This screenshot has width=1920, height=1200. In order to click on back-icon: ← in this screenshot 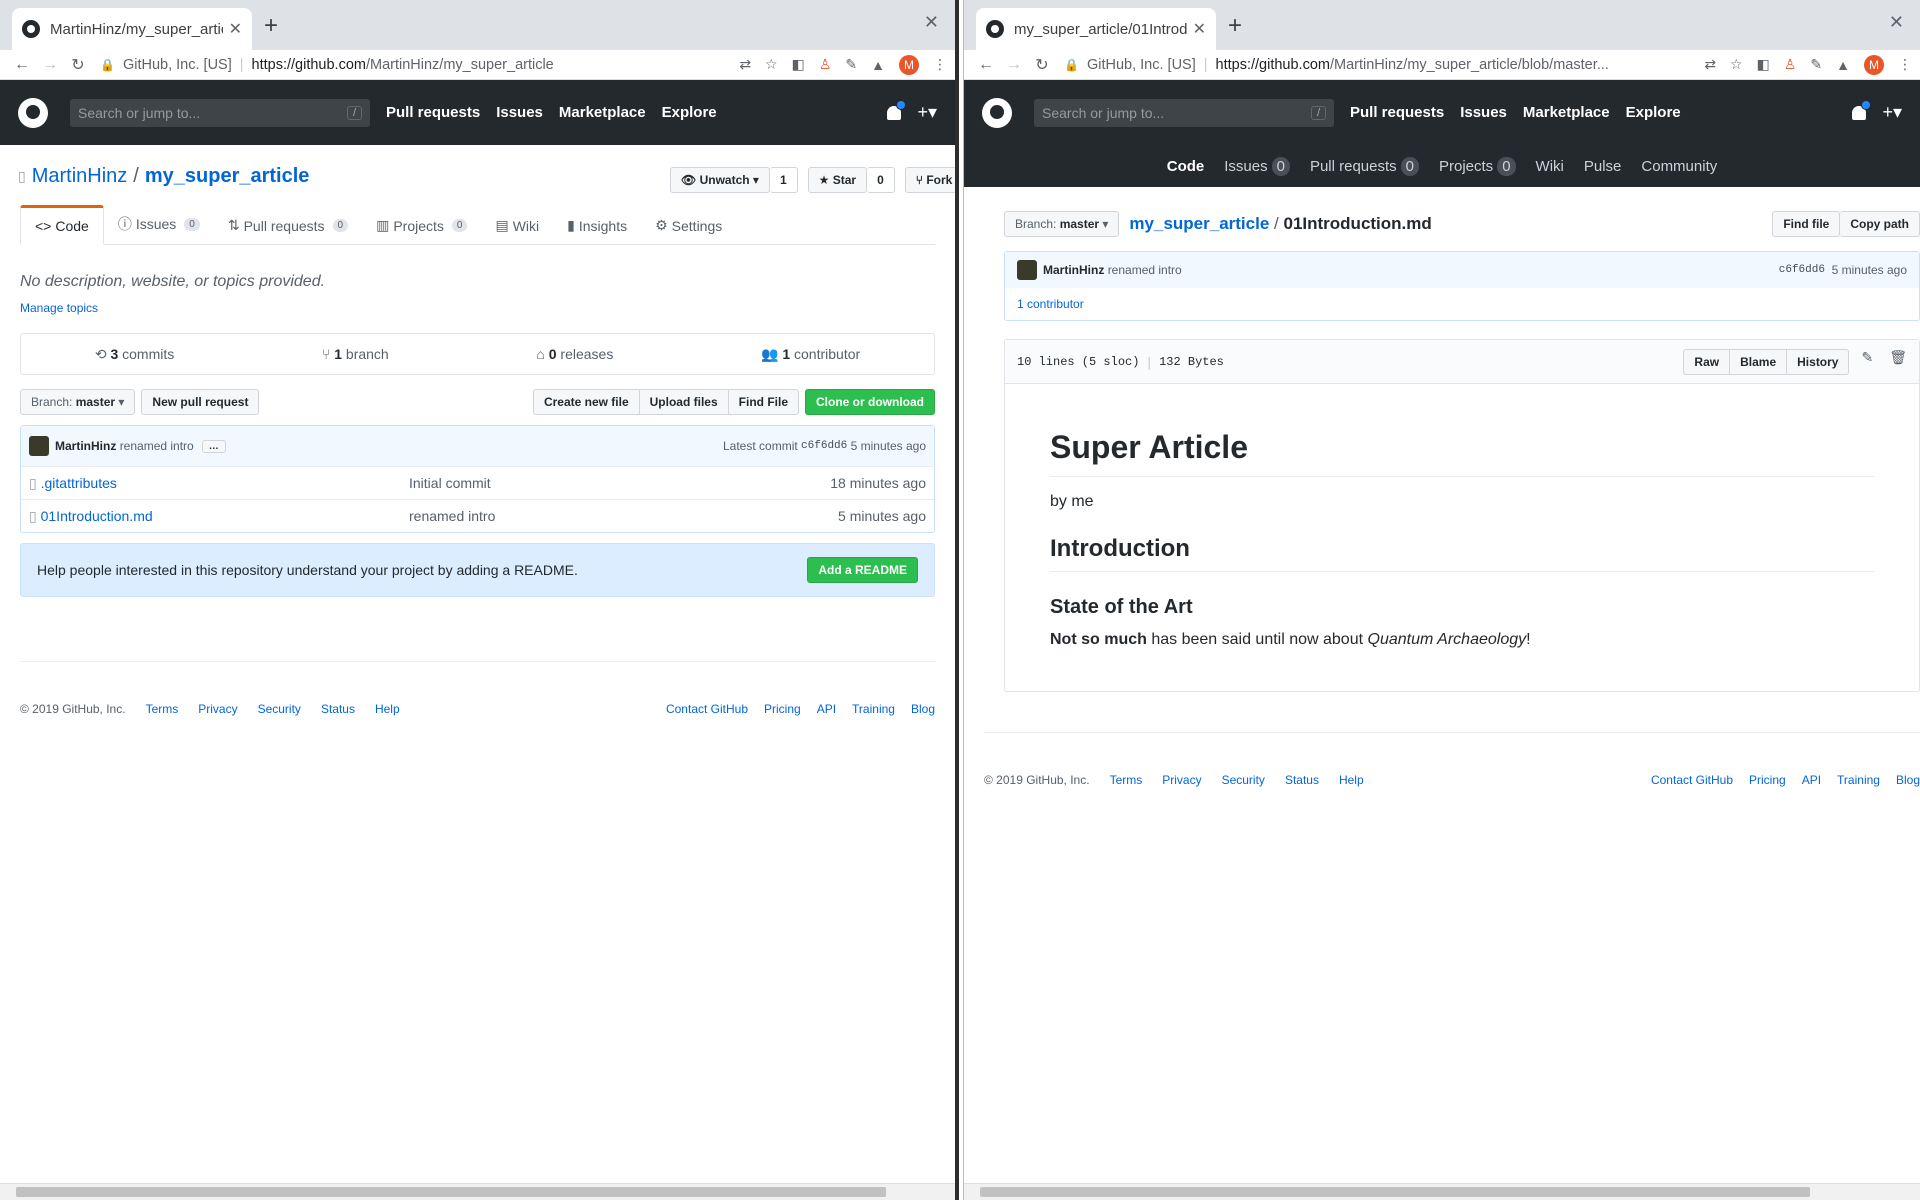, I will do `click(986, 65)`.